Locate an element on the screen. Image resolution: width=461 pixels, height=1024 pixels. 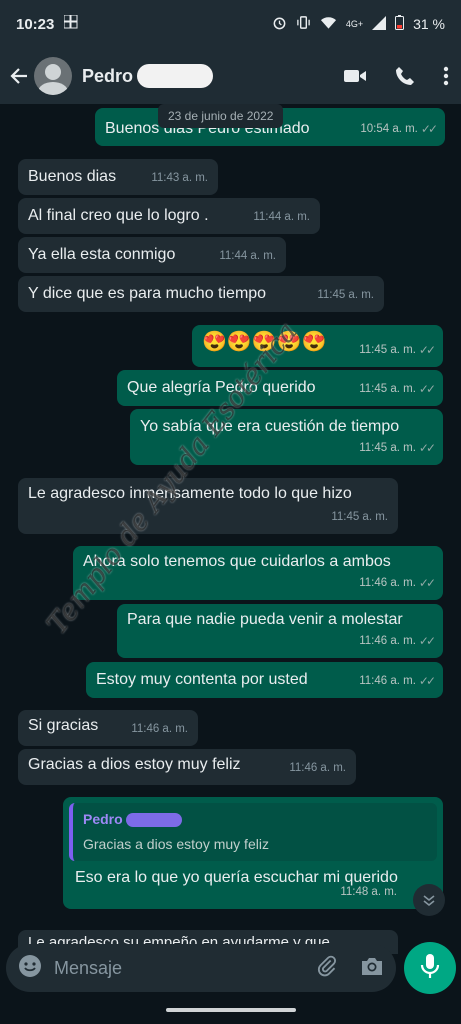
message-text: Que alegría Pedro querido is located at coordinates (221, 387).